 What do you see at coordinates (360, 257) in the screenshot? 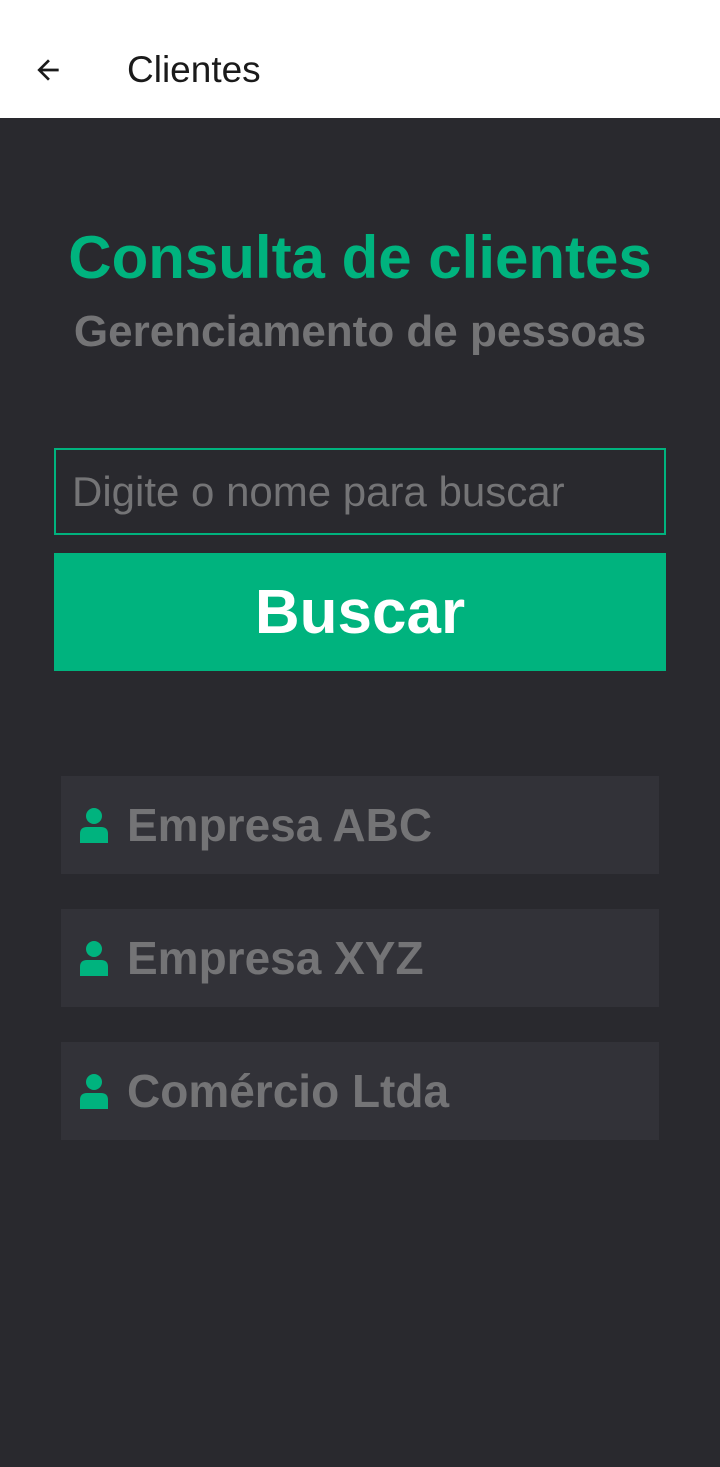
I see `page-title: Consulta de clientes` at bounding box center [360, 257].